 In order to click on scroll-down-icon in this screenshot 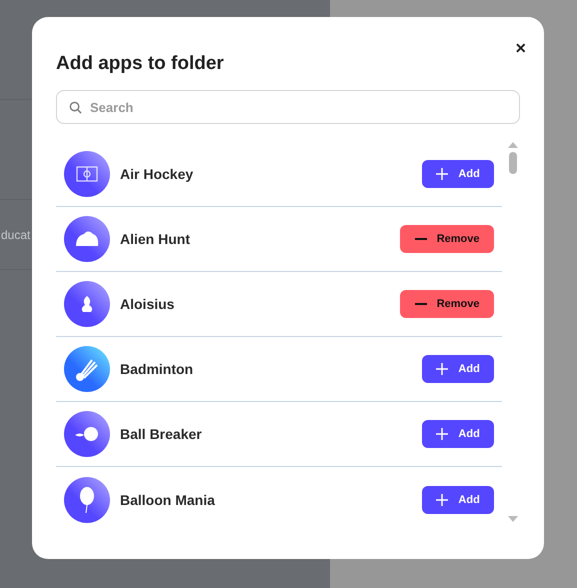, I will do `click(513, 519)`.